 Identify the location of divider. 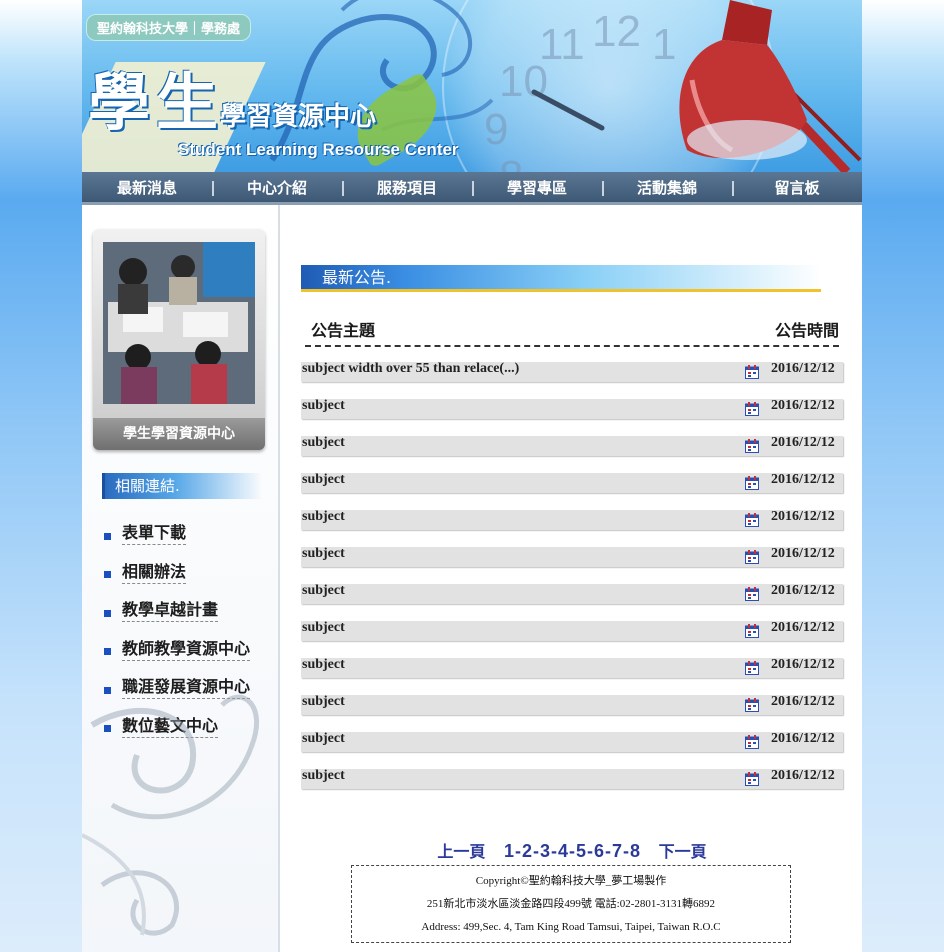
(572, 347).